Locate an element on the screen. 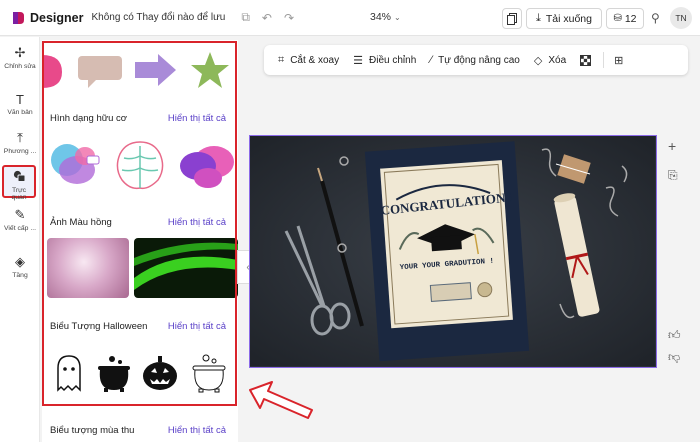 This screenshot has width=700, height=442. crop-icon: ⌗ is located at coordinates (281, 59).